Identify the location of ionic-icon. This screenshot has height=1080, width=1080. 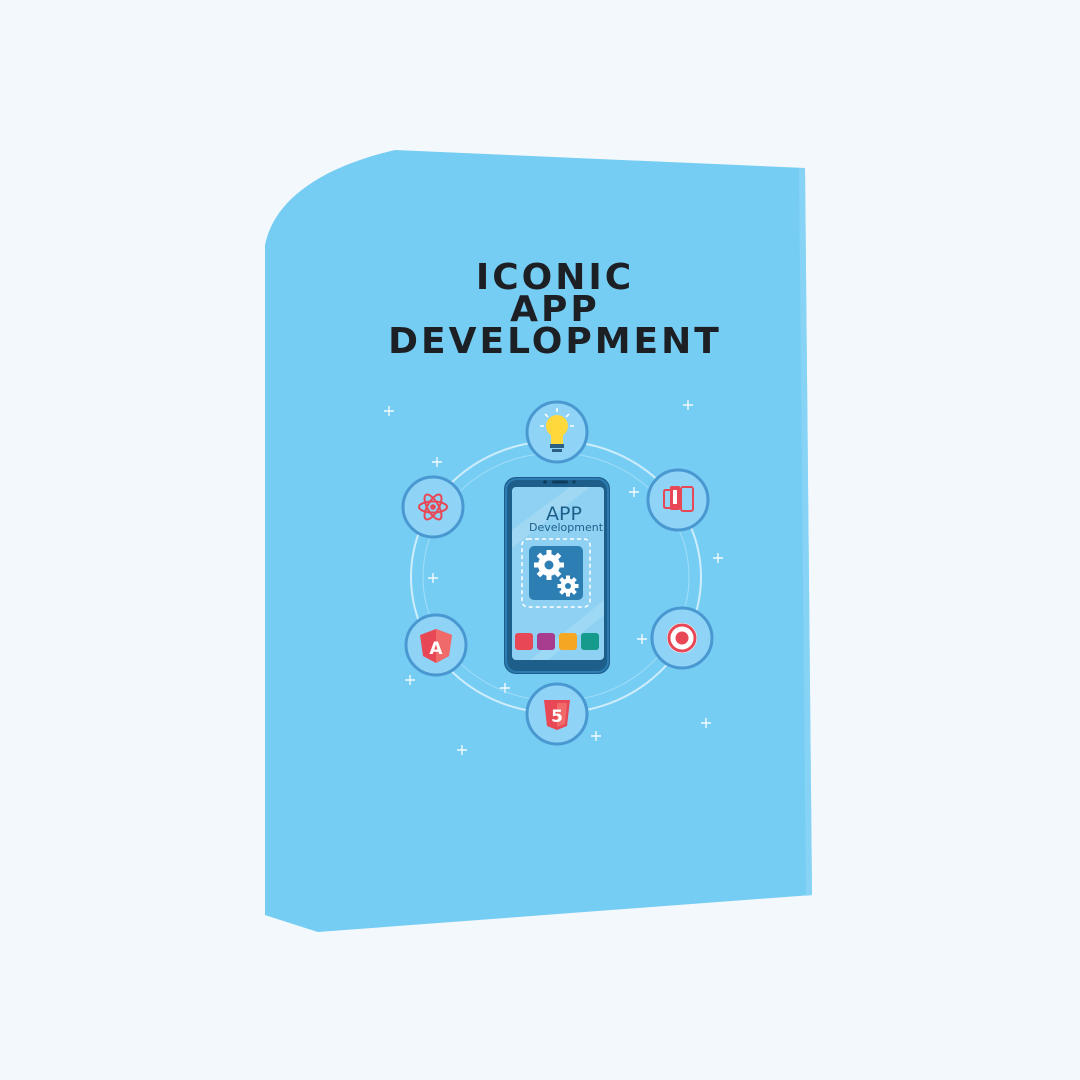
(682, 638).